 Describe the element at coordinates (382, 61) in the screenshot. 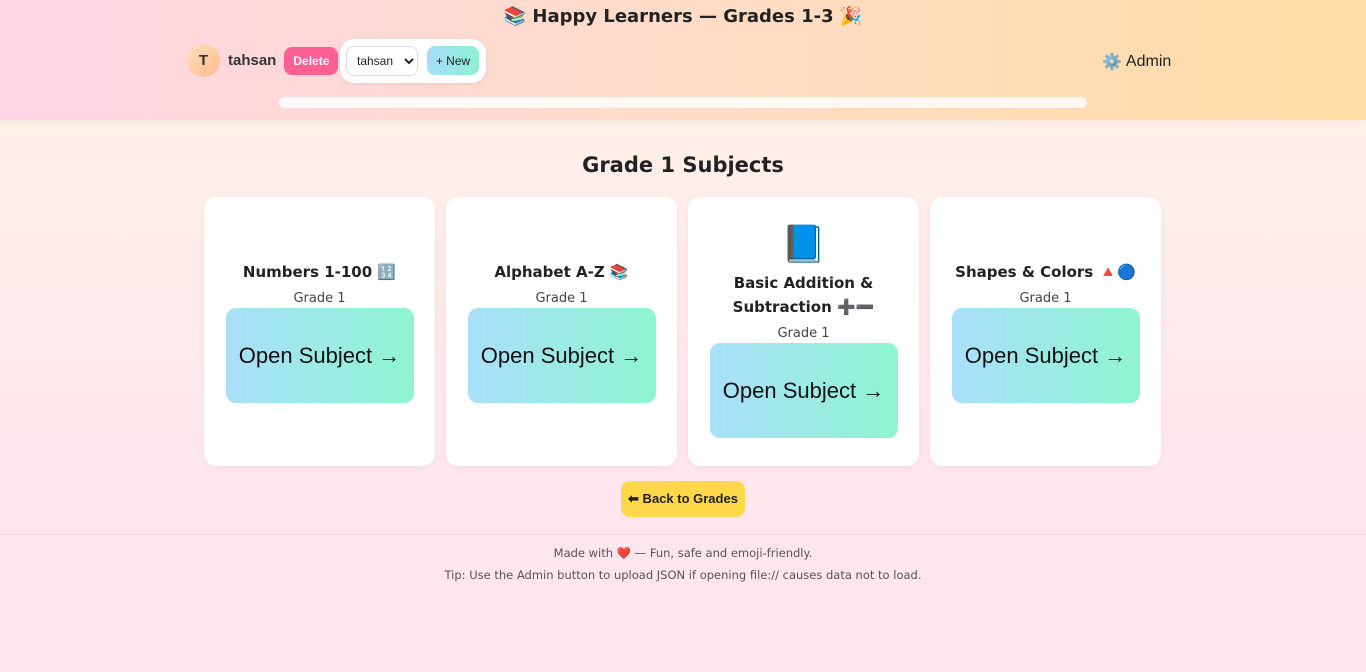

I see `profile-select: tahsan` at that location.